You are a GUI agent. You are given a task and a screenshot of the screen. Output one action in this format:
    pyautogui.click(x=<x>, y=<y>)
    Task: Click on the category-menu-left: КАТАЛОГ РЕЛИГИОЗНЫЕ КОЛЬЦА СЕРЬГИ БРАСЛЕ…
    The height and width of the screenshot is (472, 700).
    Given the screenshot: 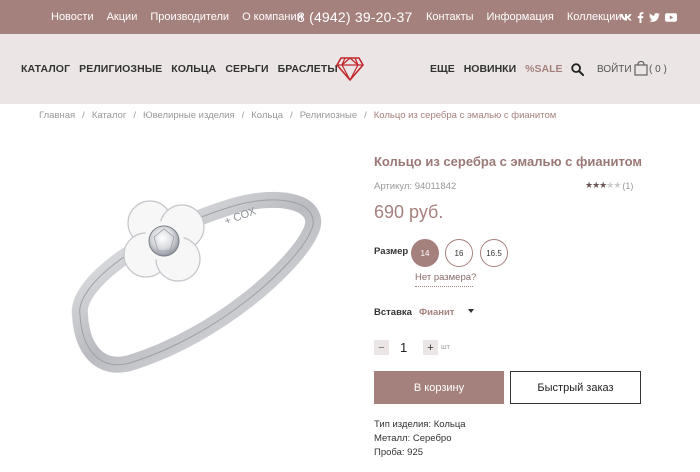 What is the action you would take?
    pyautogui.click(x=179, y=69)
    